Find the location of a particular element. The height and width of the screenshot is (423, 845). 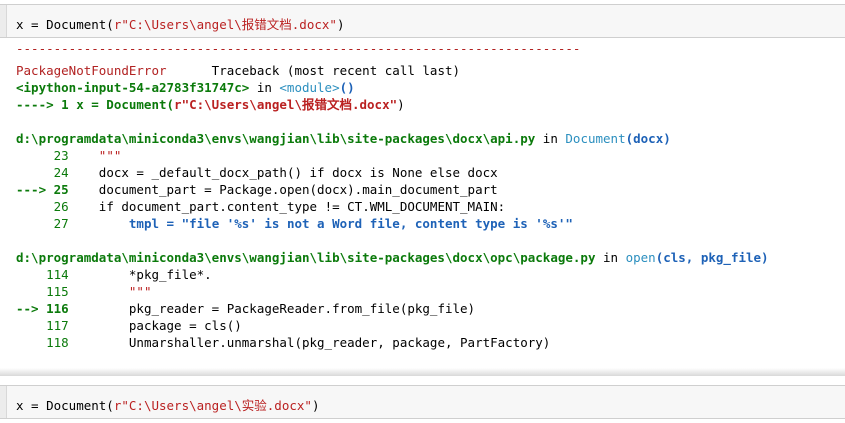

frame1-args: (docx) is located at coordinates (648, 138).